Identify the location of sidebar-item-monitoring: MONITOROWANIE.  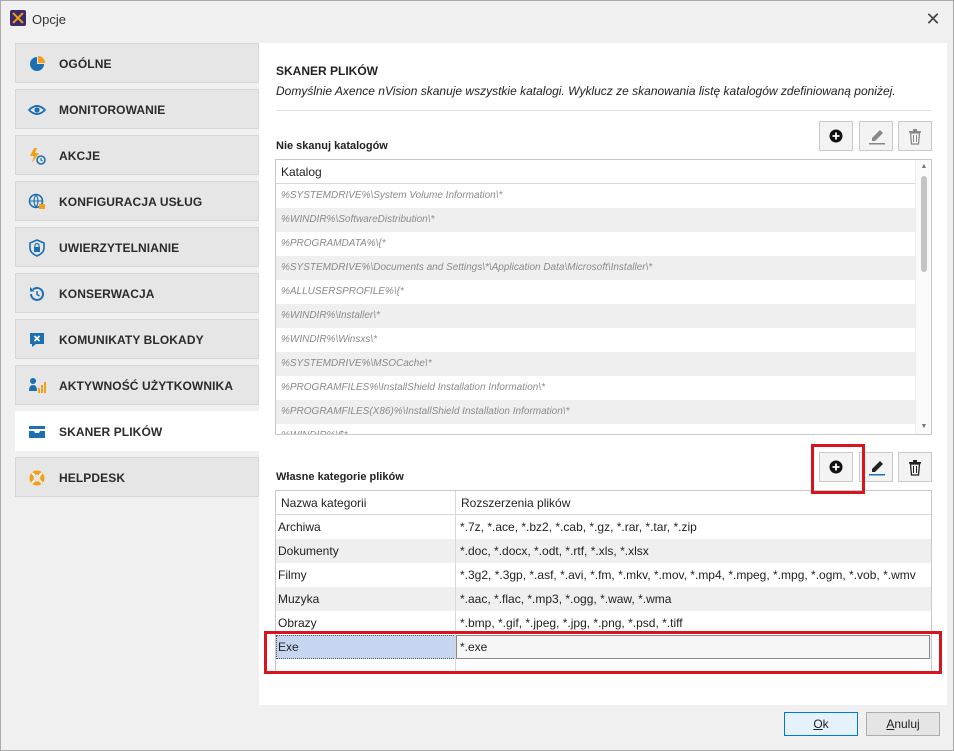
(137, 109).